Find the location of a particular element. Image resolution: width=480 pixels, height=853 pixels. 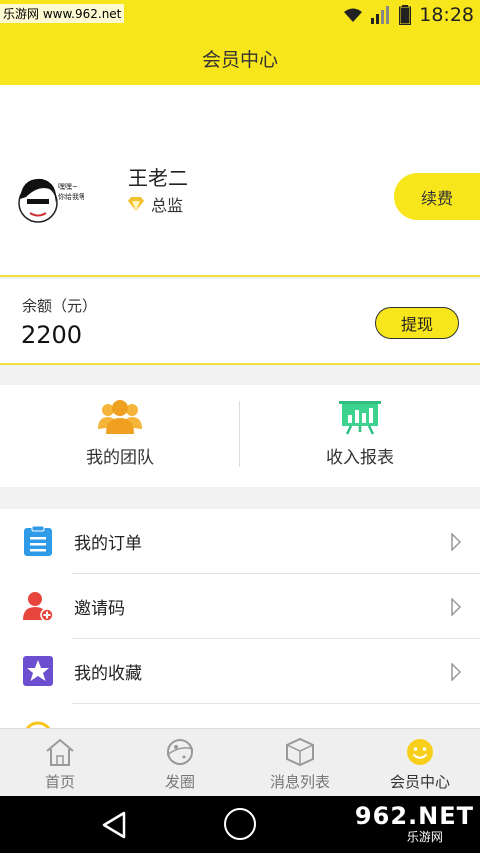

system-nav-bar: 962.NET 乐游网 is located at coordinates (240, 824).